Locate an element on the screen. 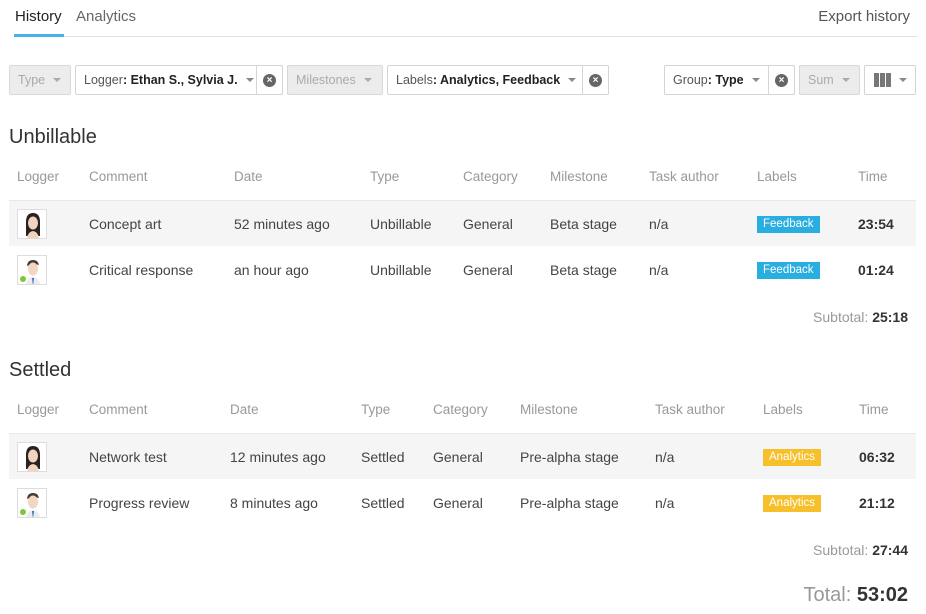 The height and width of the screenshot is (614, 926). subtotal-value: 25:18 is located at coordinates (890, 317).